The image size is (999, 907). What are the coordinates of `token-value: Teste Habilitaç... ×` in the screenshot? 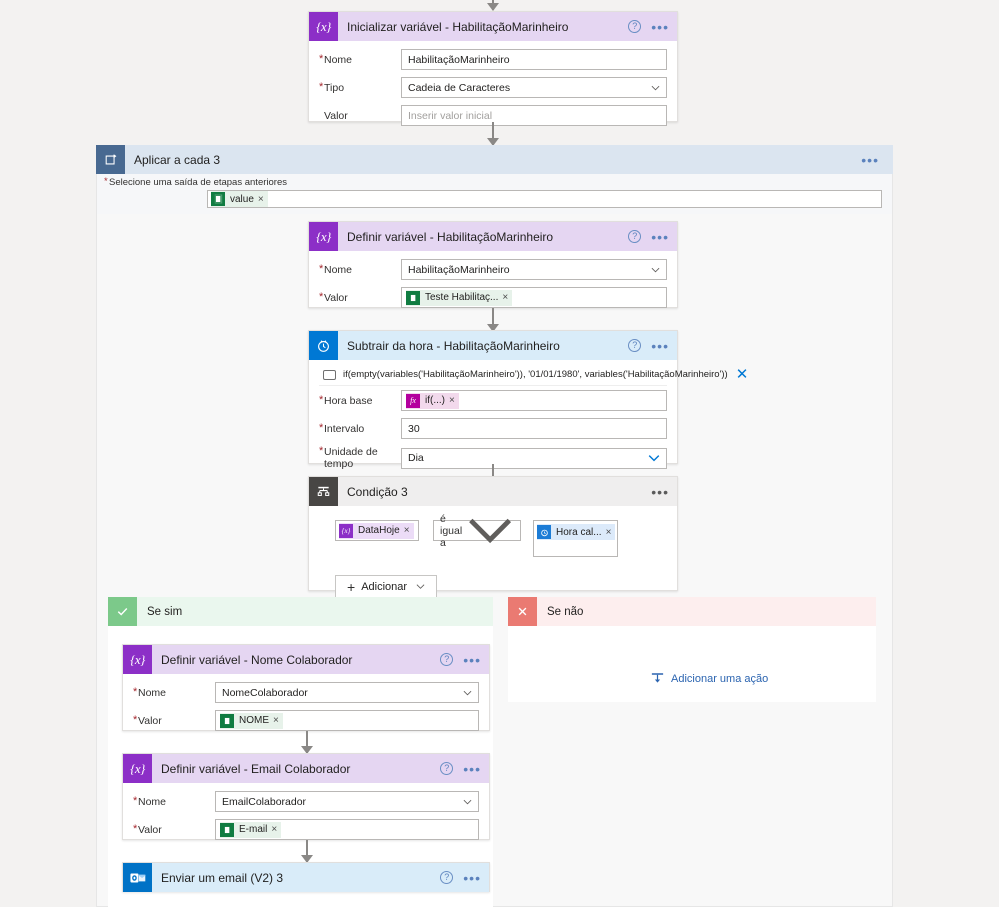 It's located at (459, 297).